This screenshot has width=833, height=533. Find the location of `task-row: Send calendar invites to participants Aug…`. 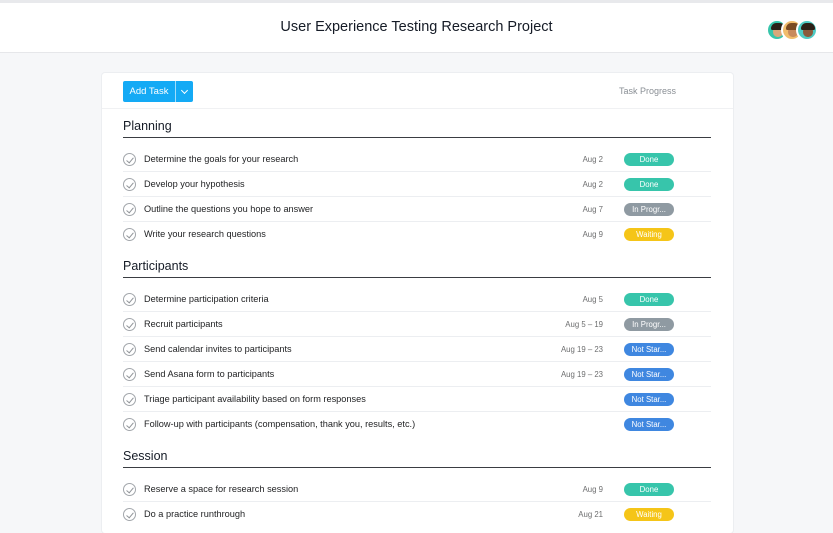

task-row: Send calendar invites to participants Aug… is located at coordinates (417, 349).